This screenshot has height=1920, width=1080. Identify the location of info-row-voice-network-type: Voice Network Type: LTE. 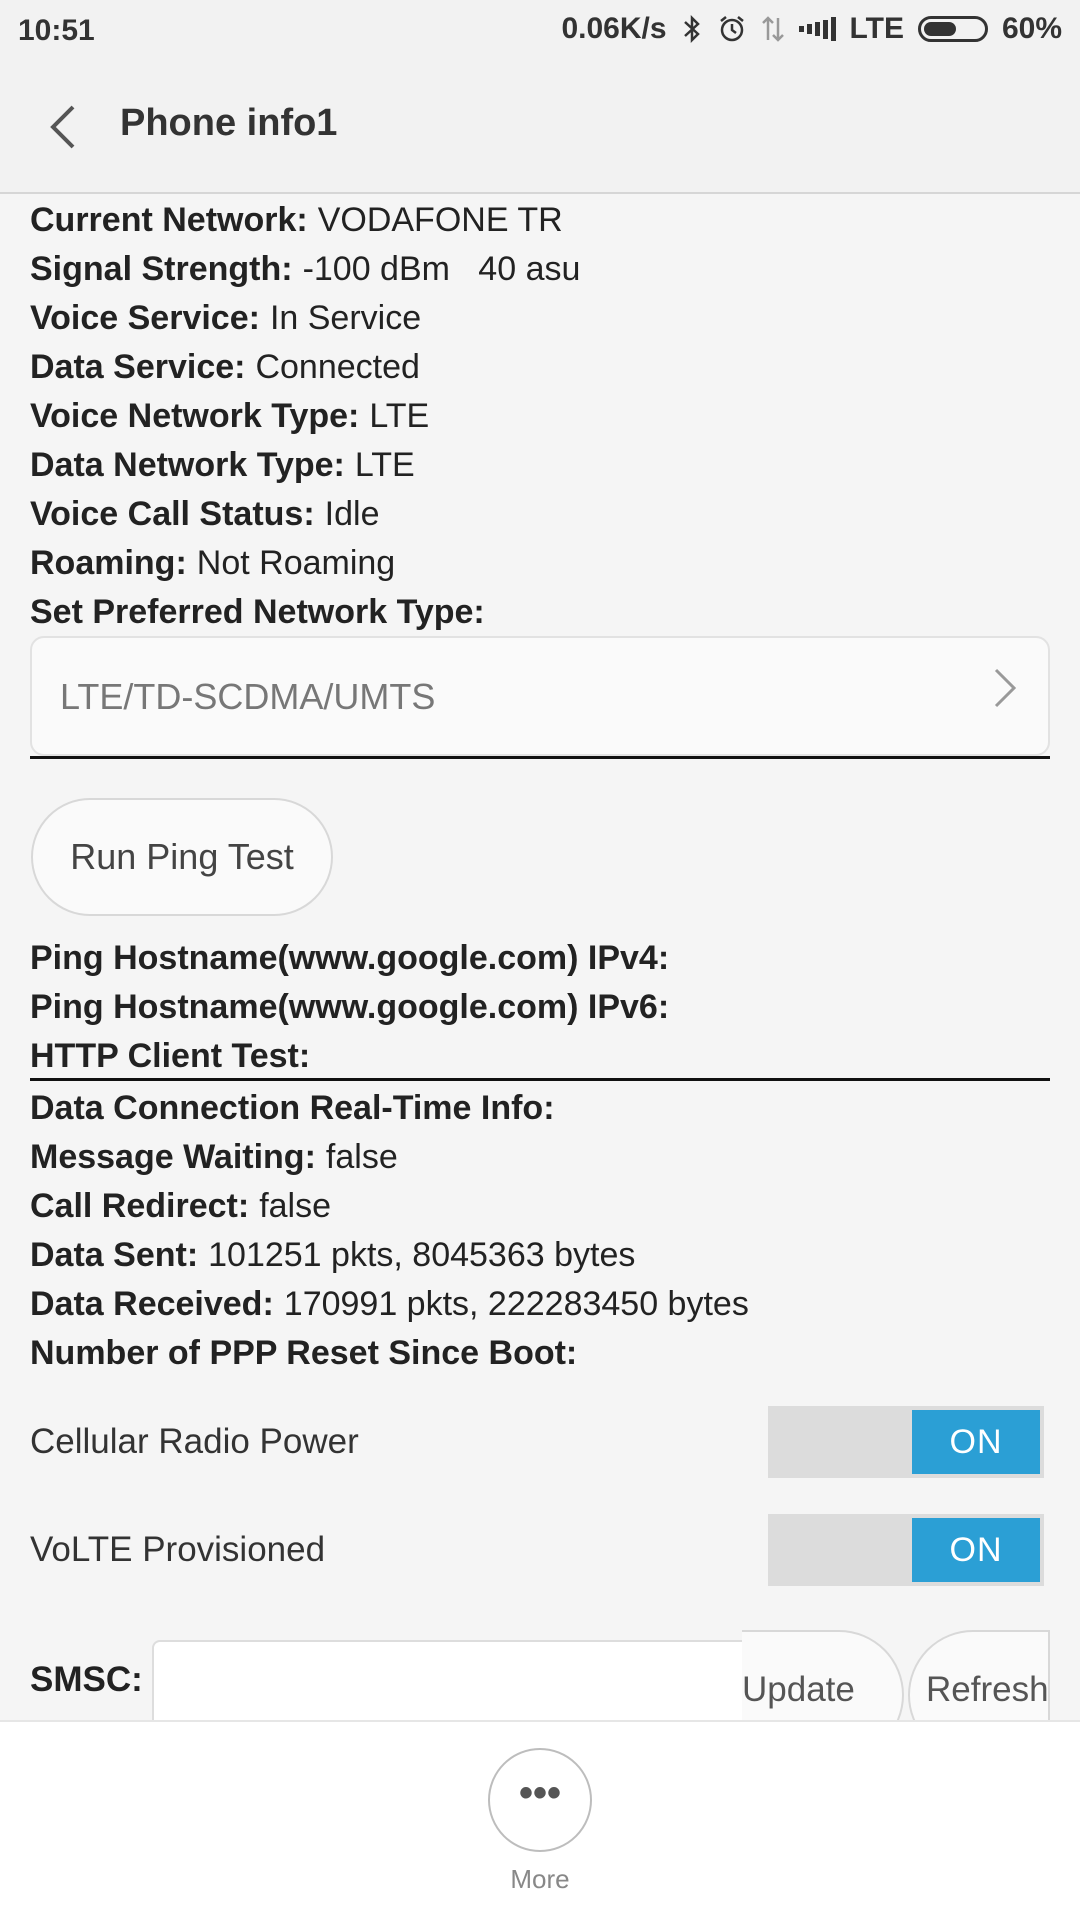
(230, 416).